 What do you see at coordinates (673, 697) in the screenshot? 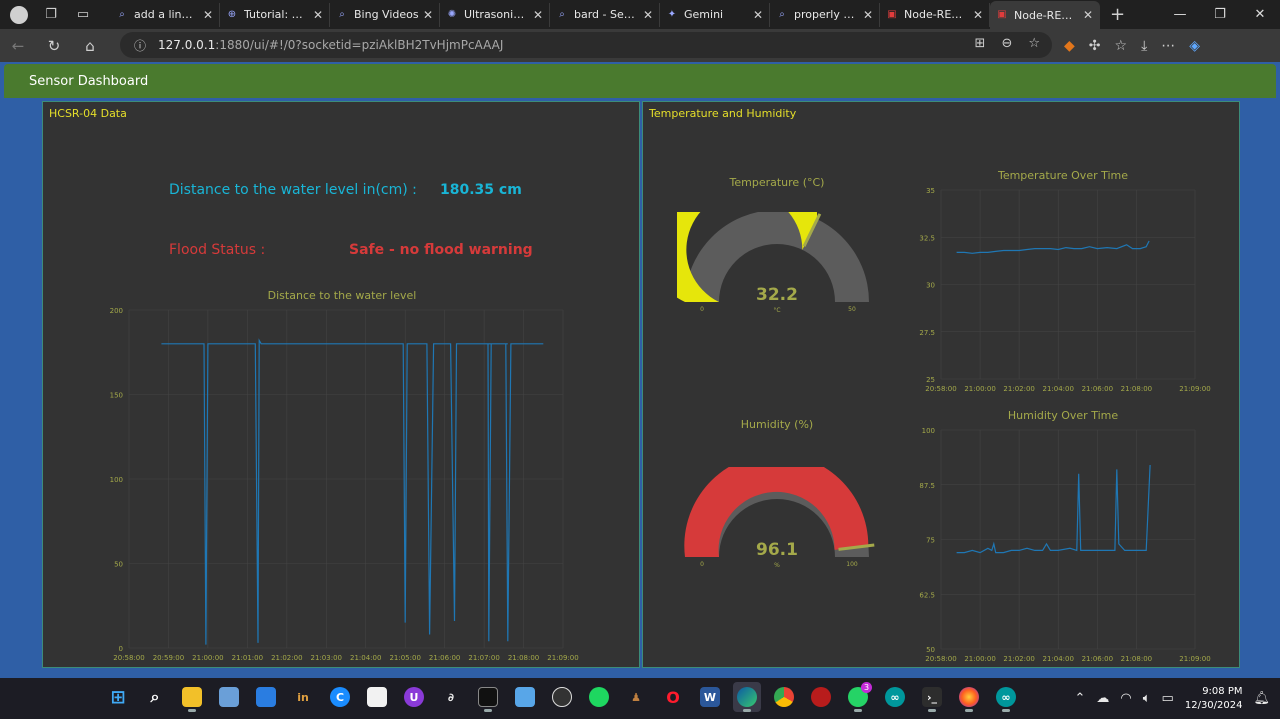
I see `taskbar-opera: O` at bounding box center [673, 697].